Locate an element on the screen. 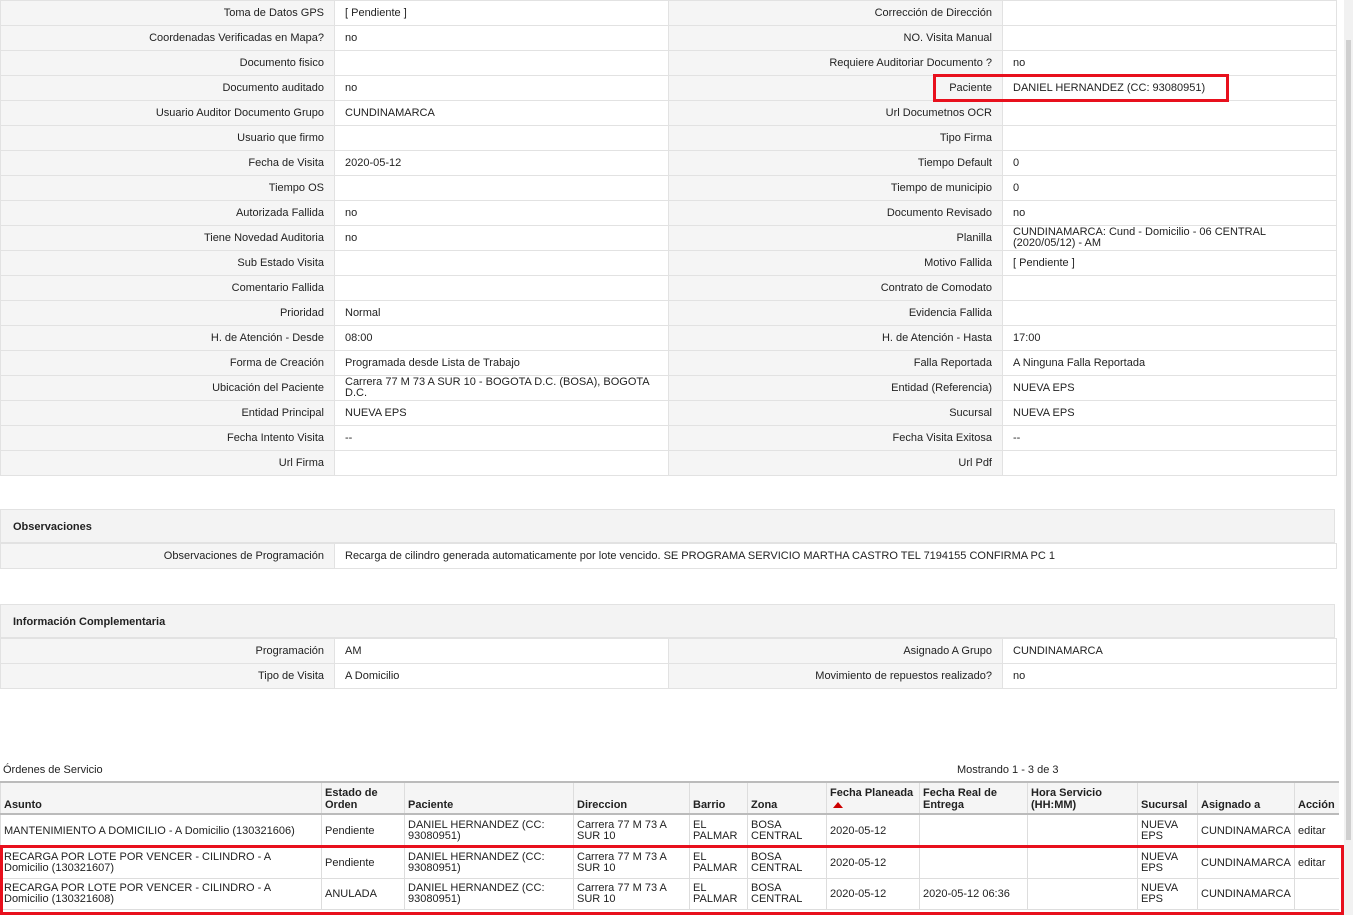  field-label: Sucursal is located at coordinates (835, 413).